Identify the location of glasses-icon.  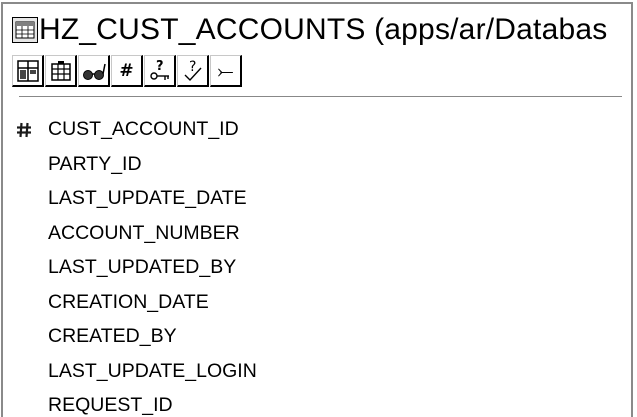
(94, 71).